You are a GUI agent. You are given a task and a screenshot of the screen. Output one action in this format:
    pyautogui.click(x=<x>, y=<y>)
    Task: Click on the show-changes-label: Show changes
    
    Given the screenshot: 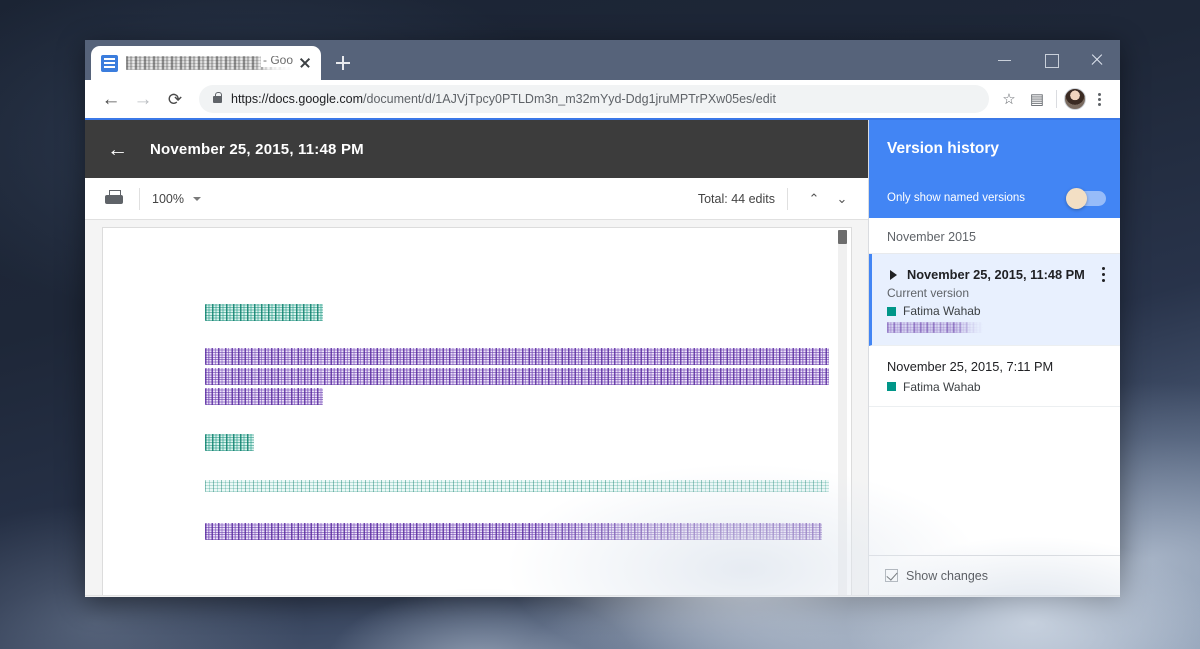 What is the action you would take?
    pyautogui.click(x=947, y=575)
    